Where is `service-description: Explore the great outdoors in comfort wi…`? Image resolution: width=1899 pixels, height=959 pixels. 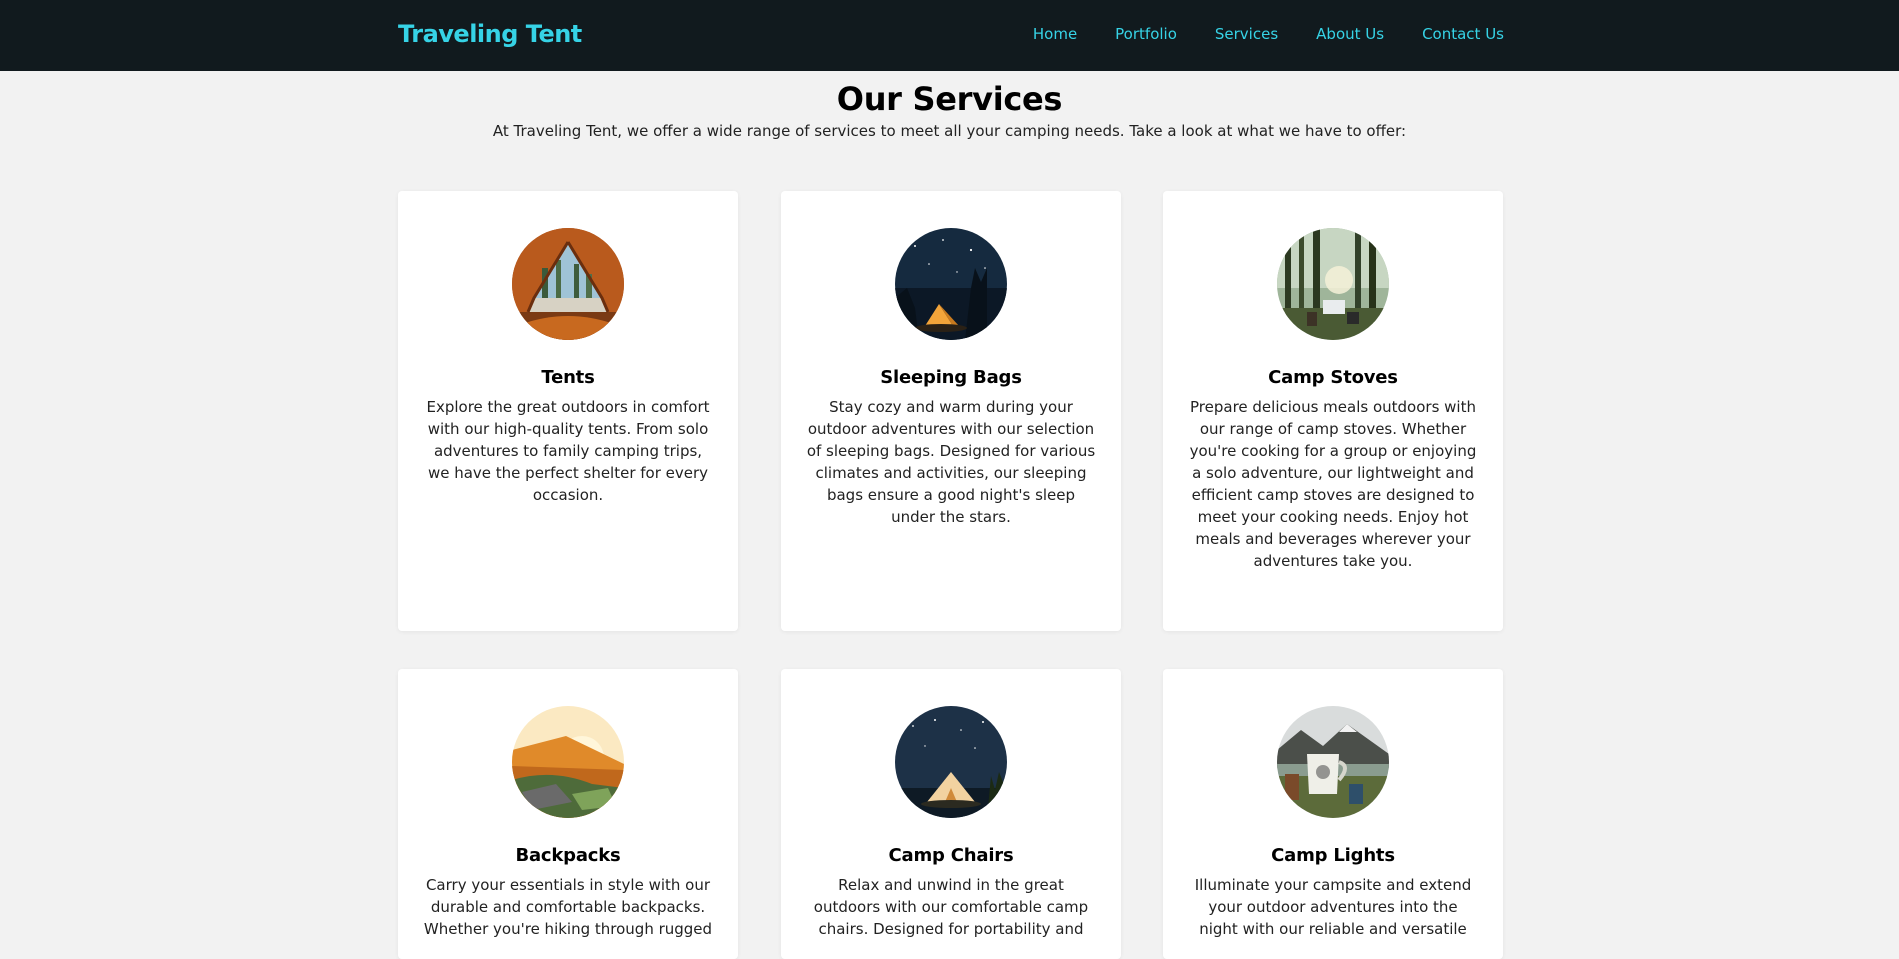
service-description: Explore the great outdoors in comfort wi… is located at coordinates (568, 451).